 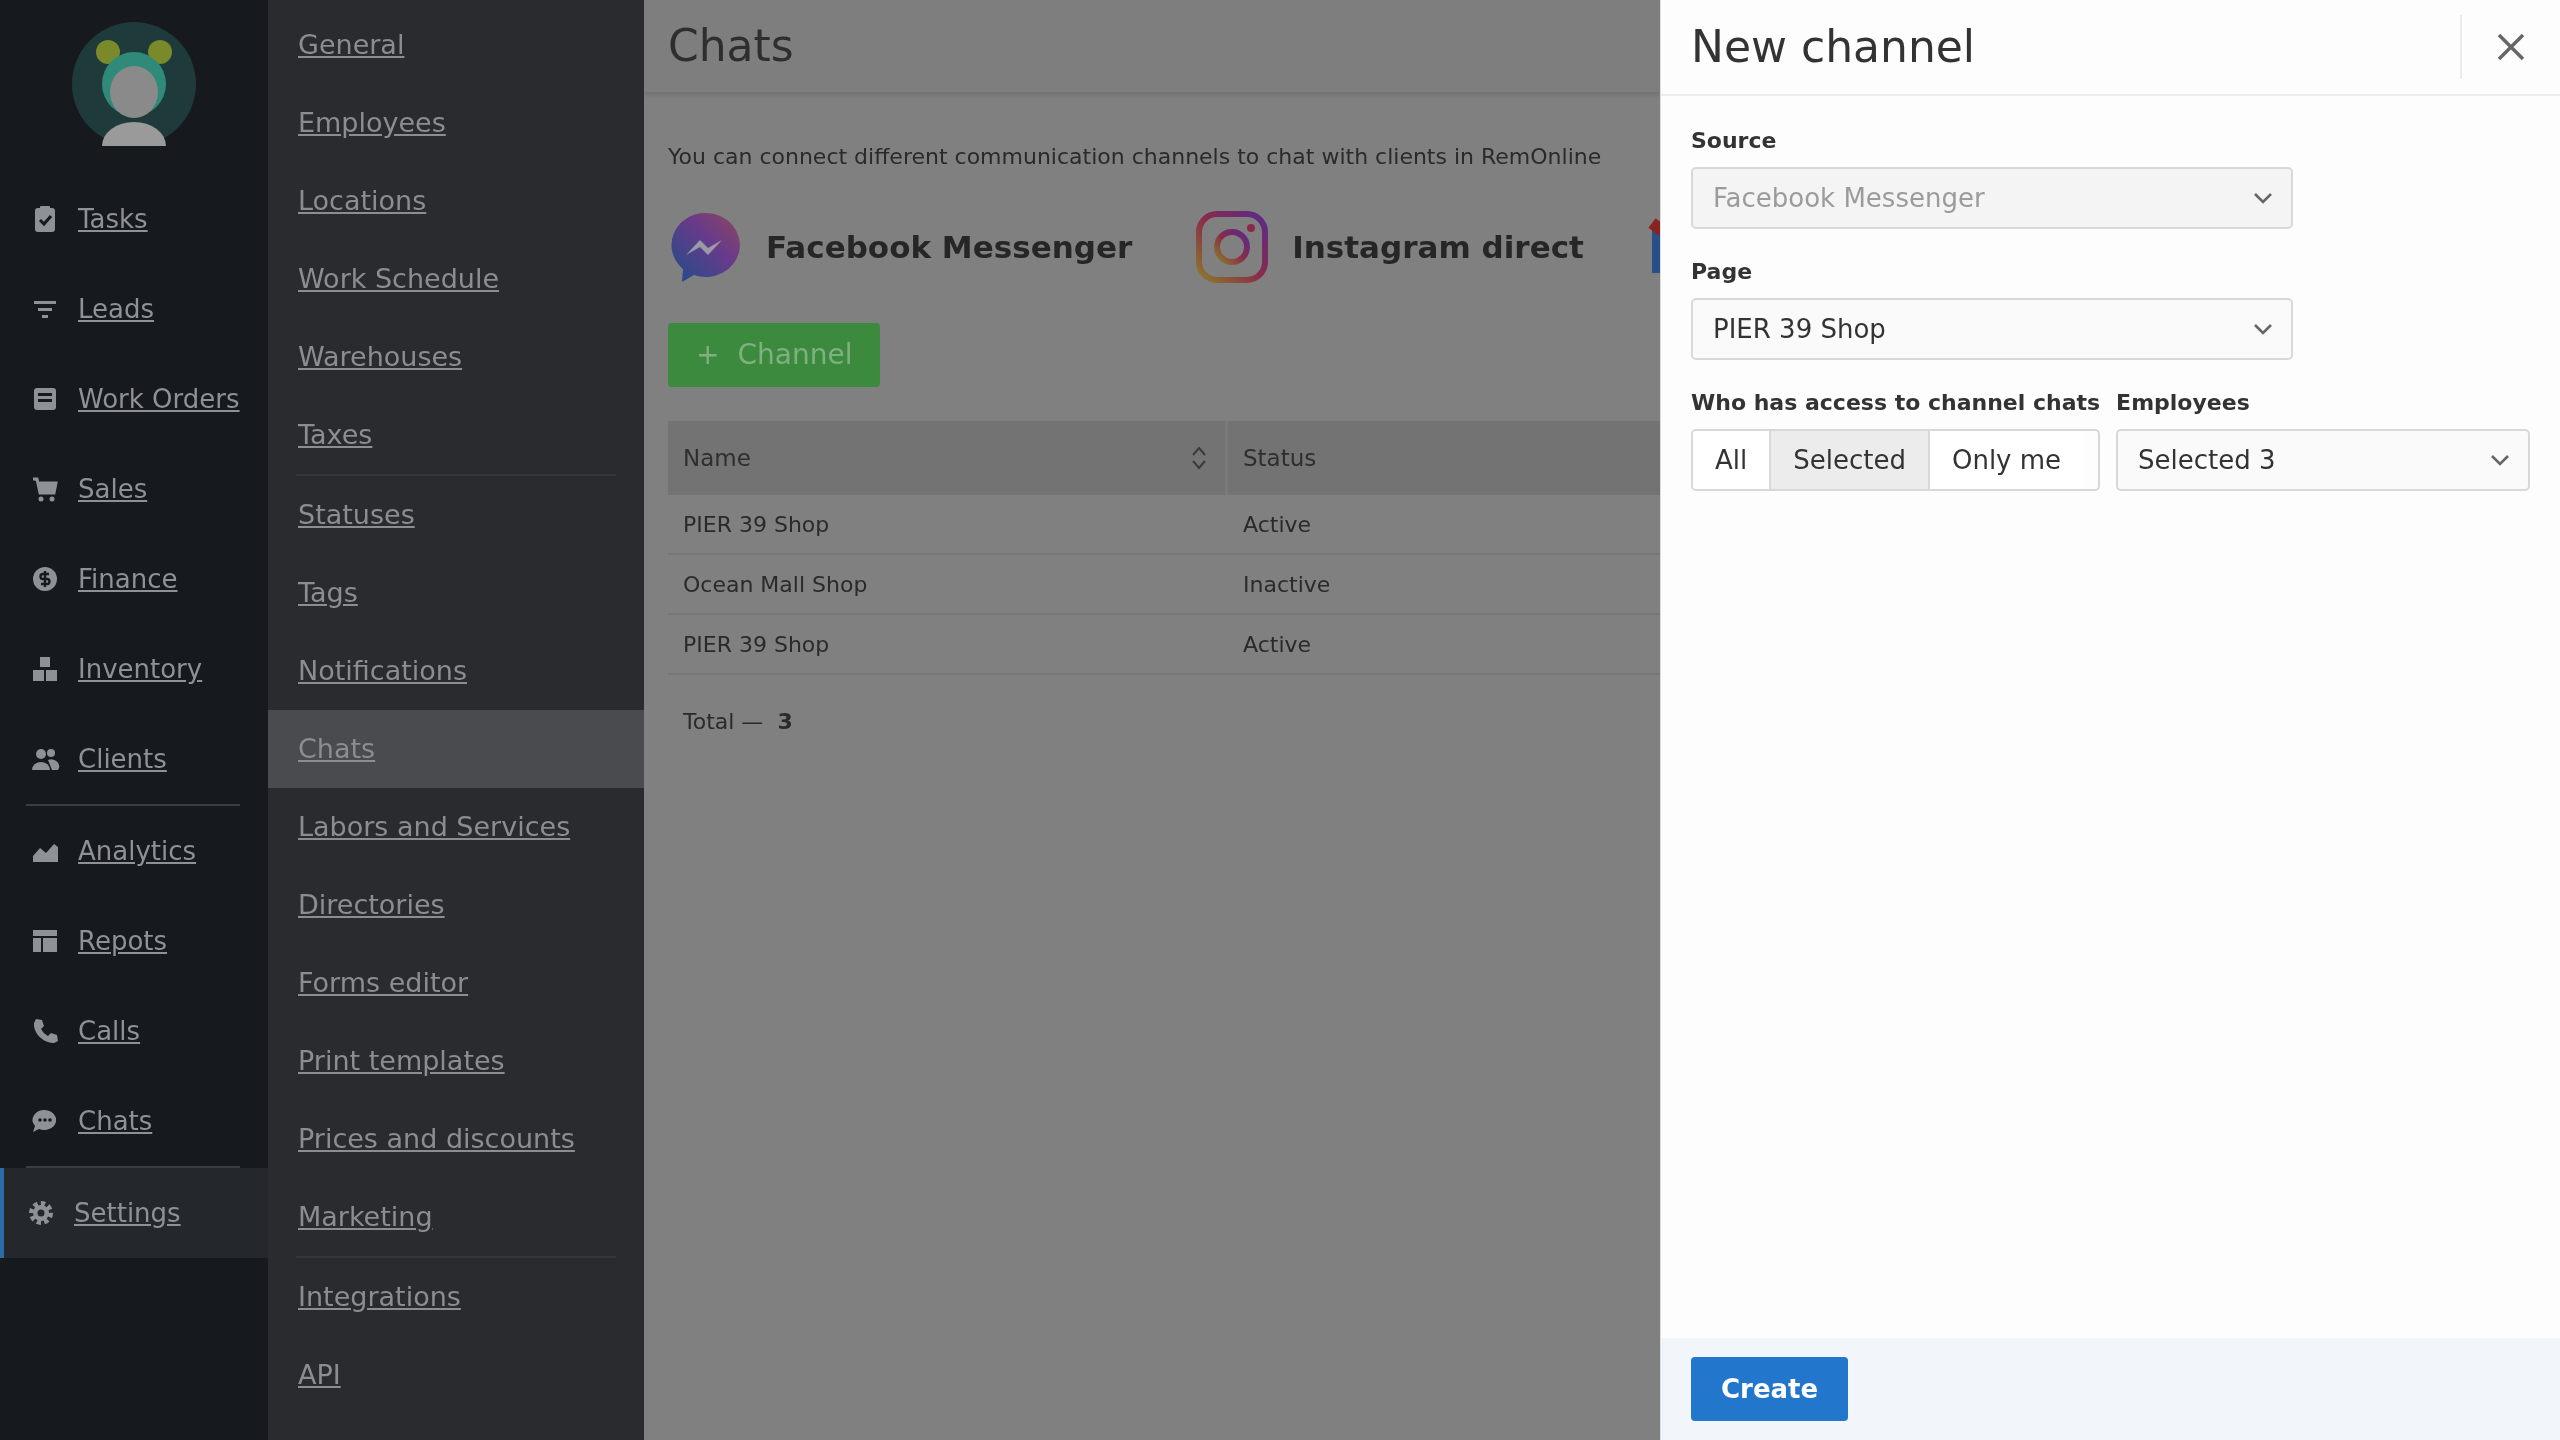 What do you see at coordinates (134, 669) in the screenshot?
I see `sidebar-item: Inventory` at bounding box center [134, 669].